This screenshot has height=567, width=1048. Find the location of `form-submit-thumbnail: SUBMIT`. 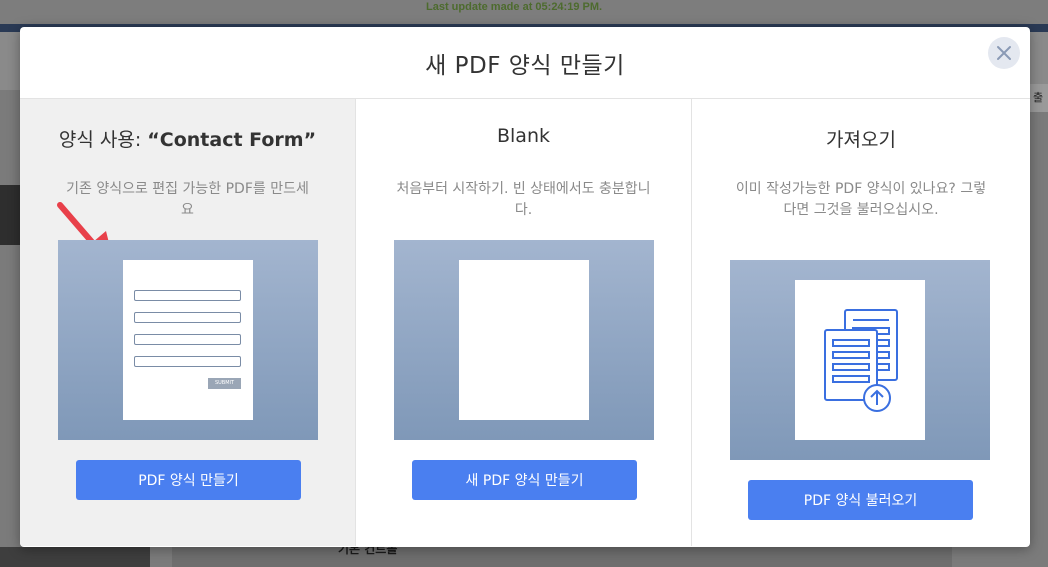

form-submit-thumbnail: SUBMIT is located at coordinates (224, 383).